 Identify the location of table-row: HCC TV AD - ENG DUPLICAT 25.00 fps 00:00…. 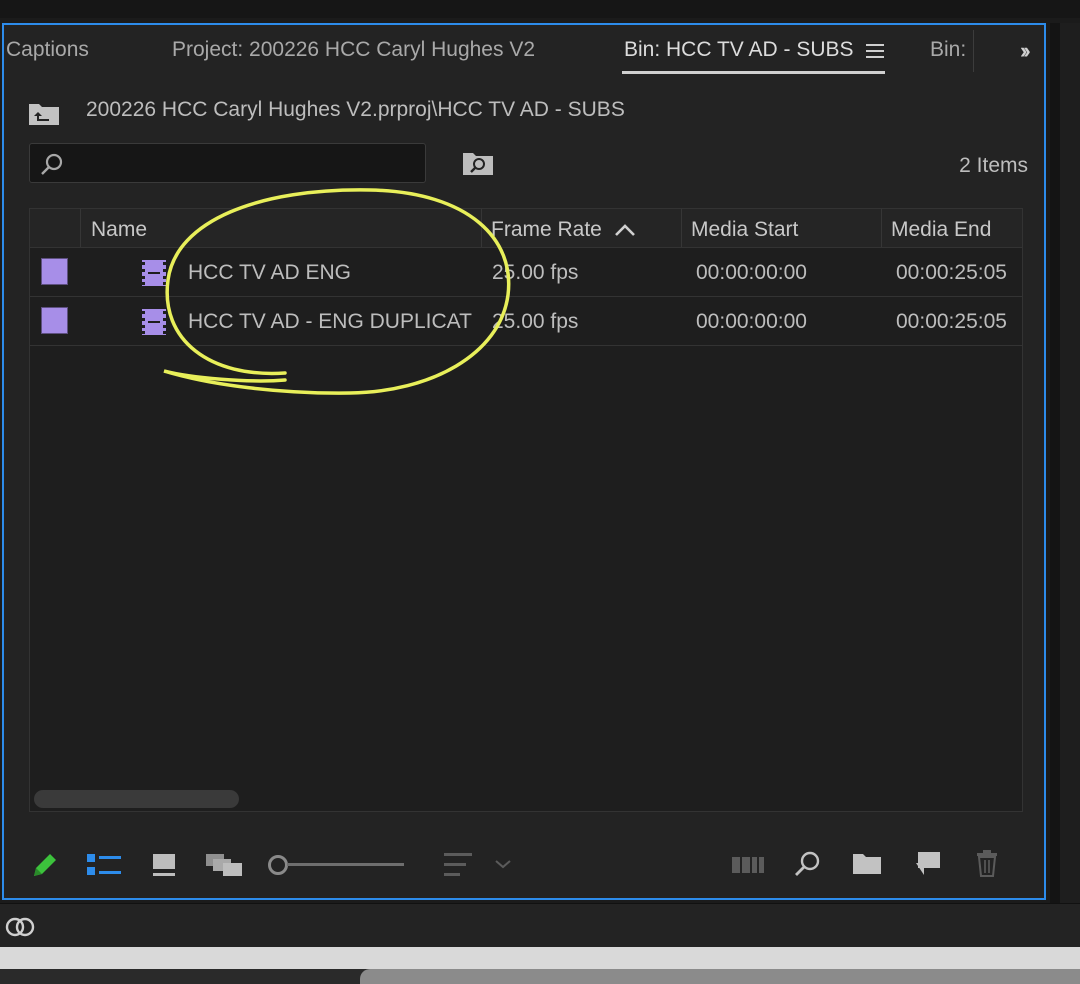
(526, 321).